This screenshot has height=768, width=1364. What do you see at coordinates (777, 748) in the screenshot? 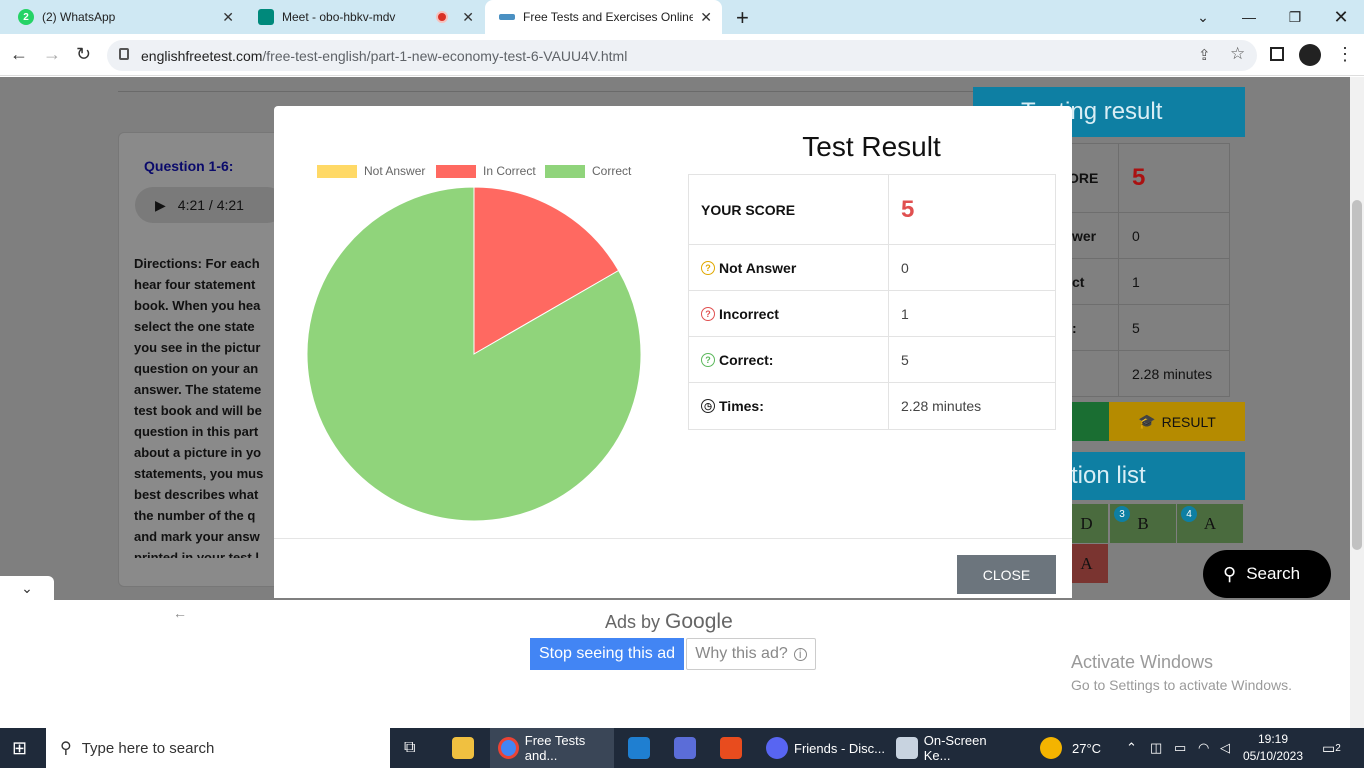
I see `discord-icon` at bounding box center [777, 748].